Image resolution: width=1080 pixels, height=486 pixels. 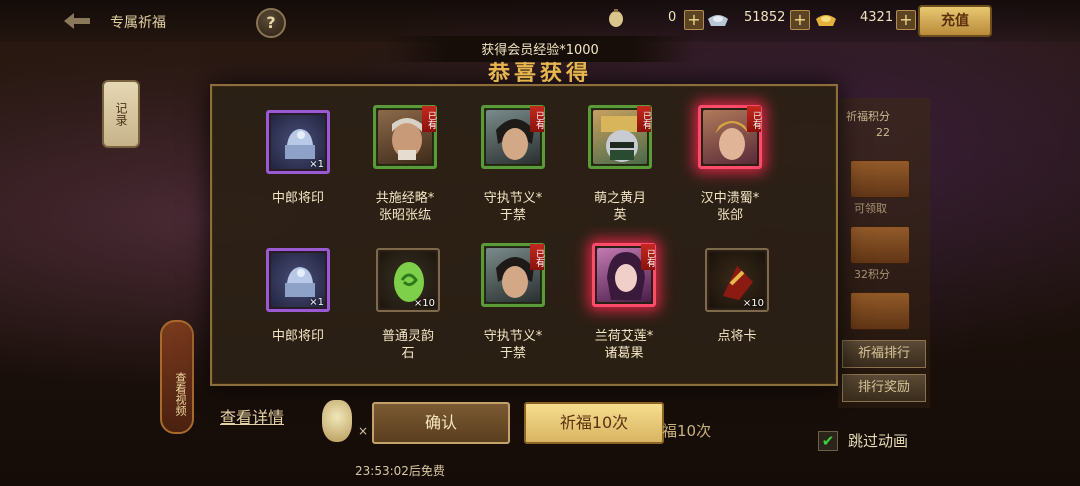 I want to click on add-lantern-button: +, so click(x=694, y=20).